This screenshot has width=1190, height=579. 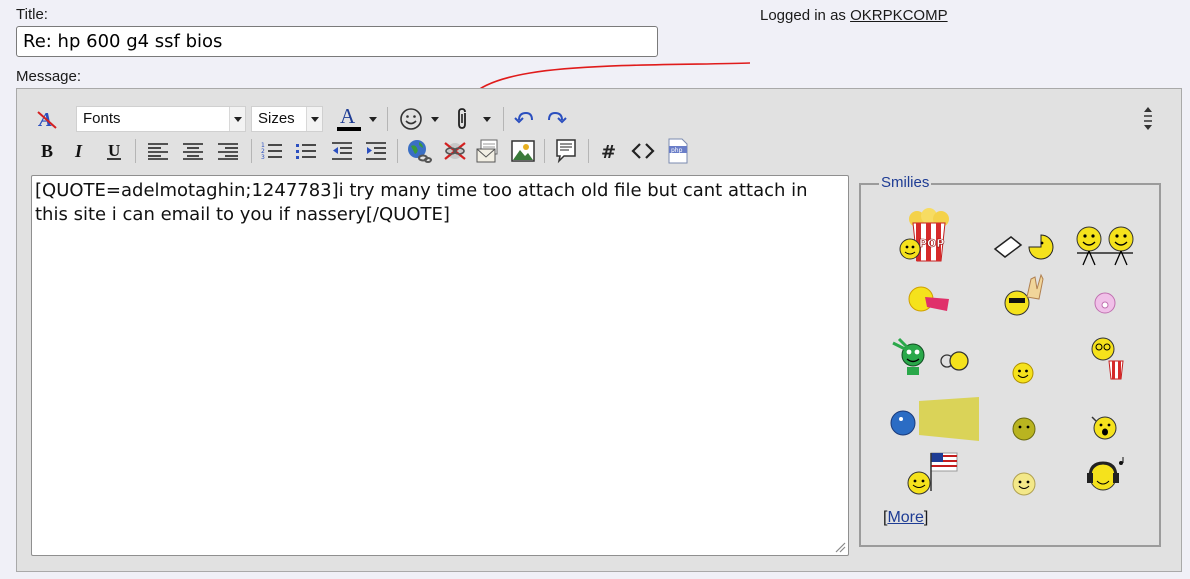 I want to click on remove-format-icon: A, so click(x=47, y=120).